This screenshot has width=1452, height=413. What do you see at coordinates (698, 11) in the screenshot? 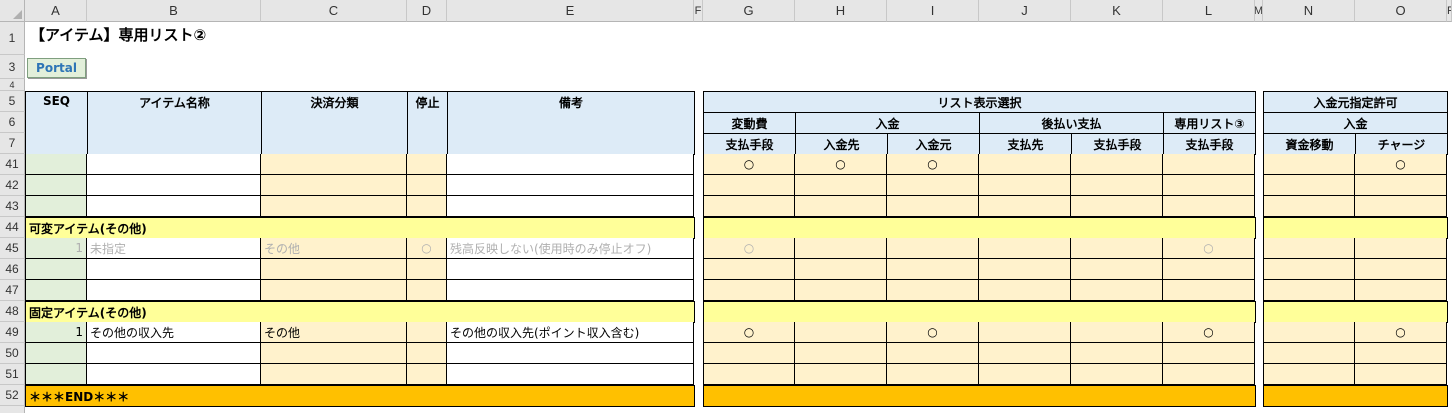
I see `col-header-f: F` at bounding box center [698, 11].